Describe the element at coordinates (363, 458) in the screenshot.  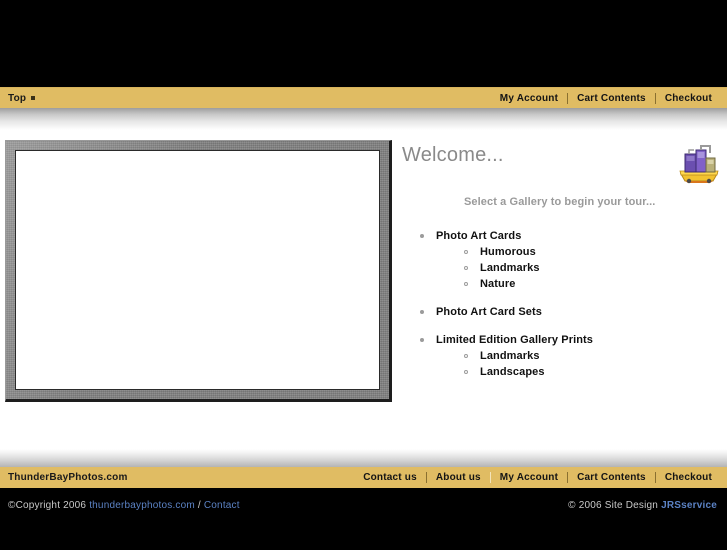
I see `footer-bar-shadow` at that location.